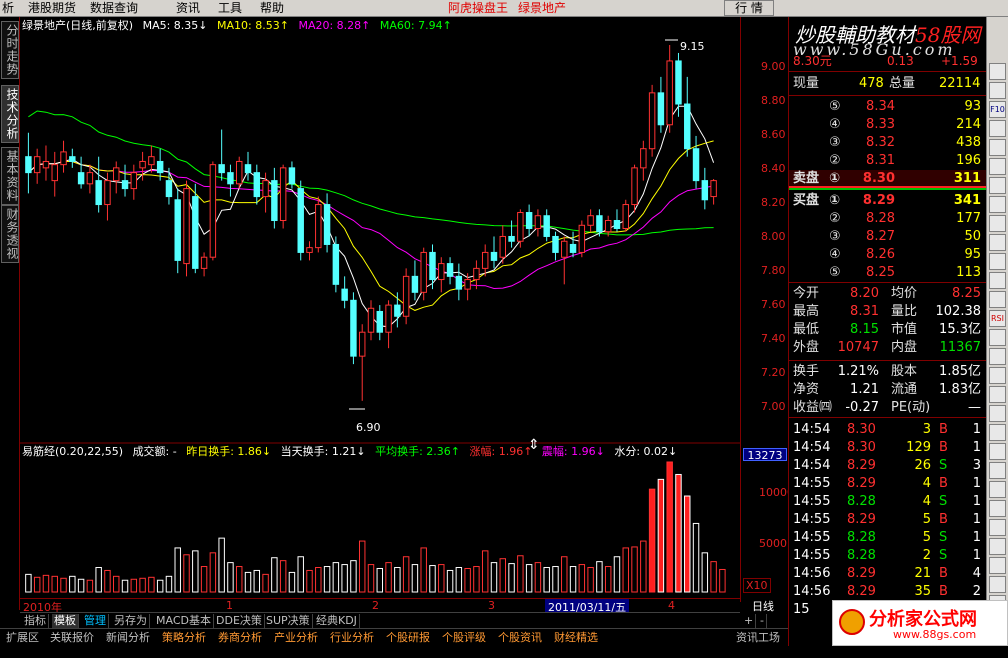 Image resolution: width=1008 pixels, height=658 pixels. Describe the element at coordinates (749, 8) in the screenshot. I see `market-button: 行 情` at that location.